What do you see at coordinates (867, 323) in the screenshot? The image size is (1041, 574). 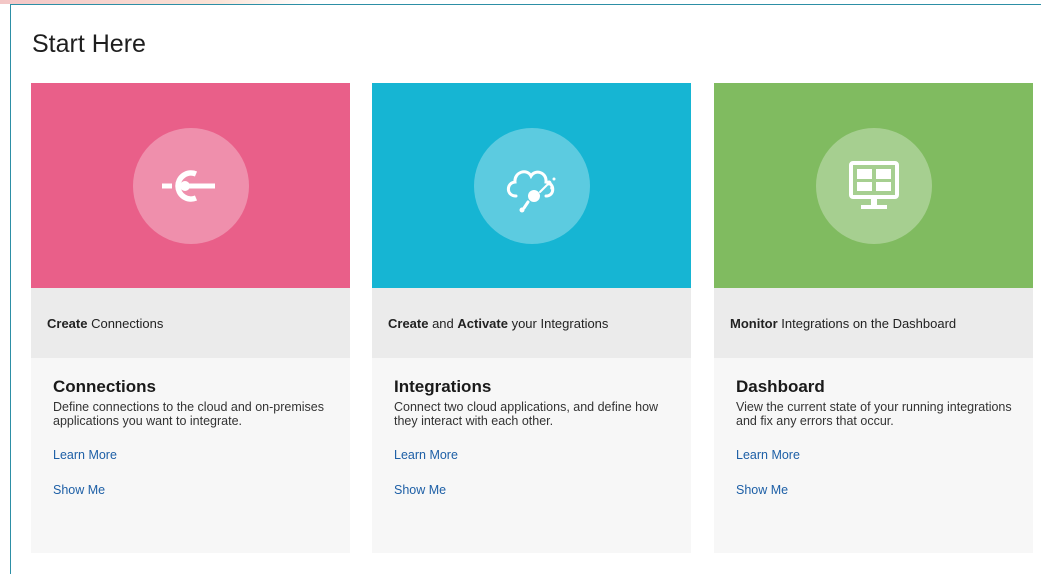 I see `step-text: Integrations on the Dashboard` at bounding box center [867, 323].